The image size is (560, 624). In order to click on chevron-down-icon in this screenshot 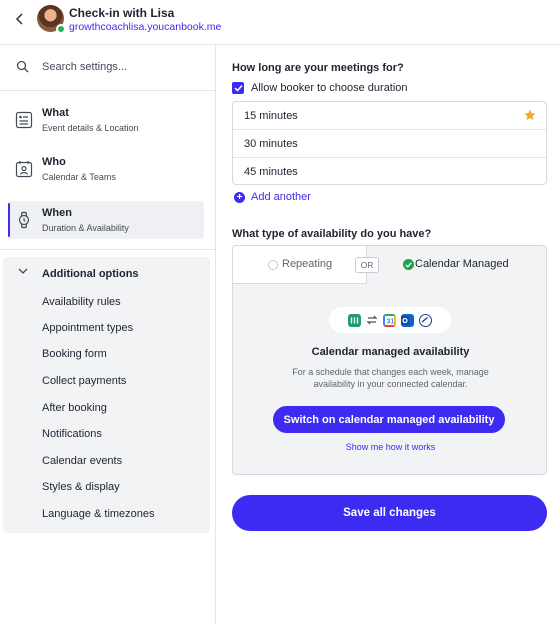, I will do `click(23, 271)`.